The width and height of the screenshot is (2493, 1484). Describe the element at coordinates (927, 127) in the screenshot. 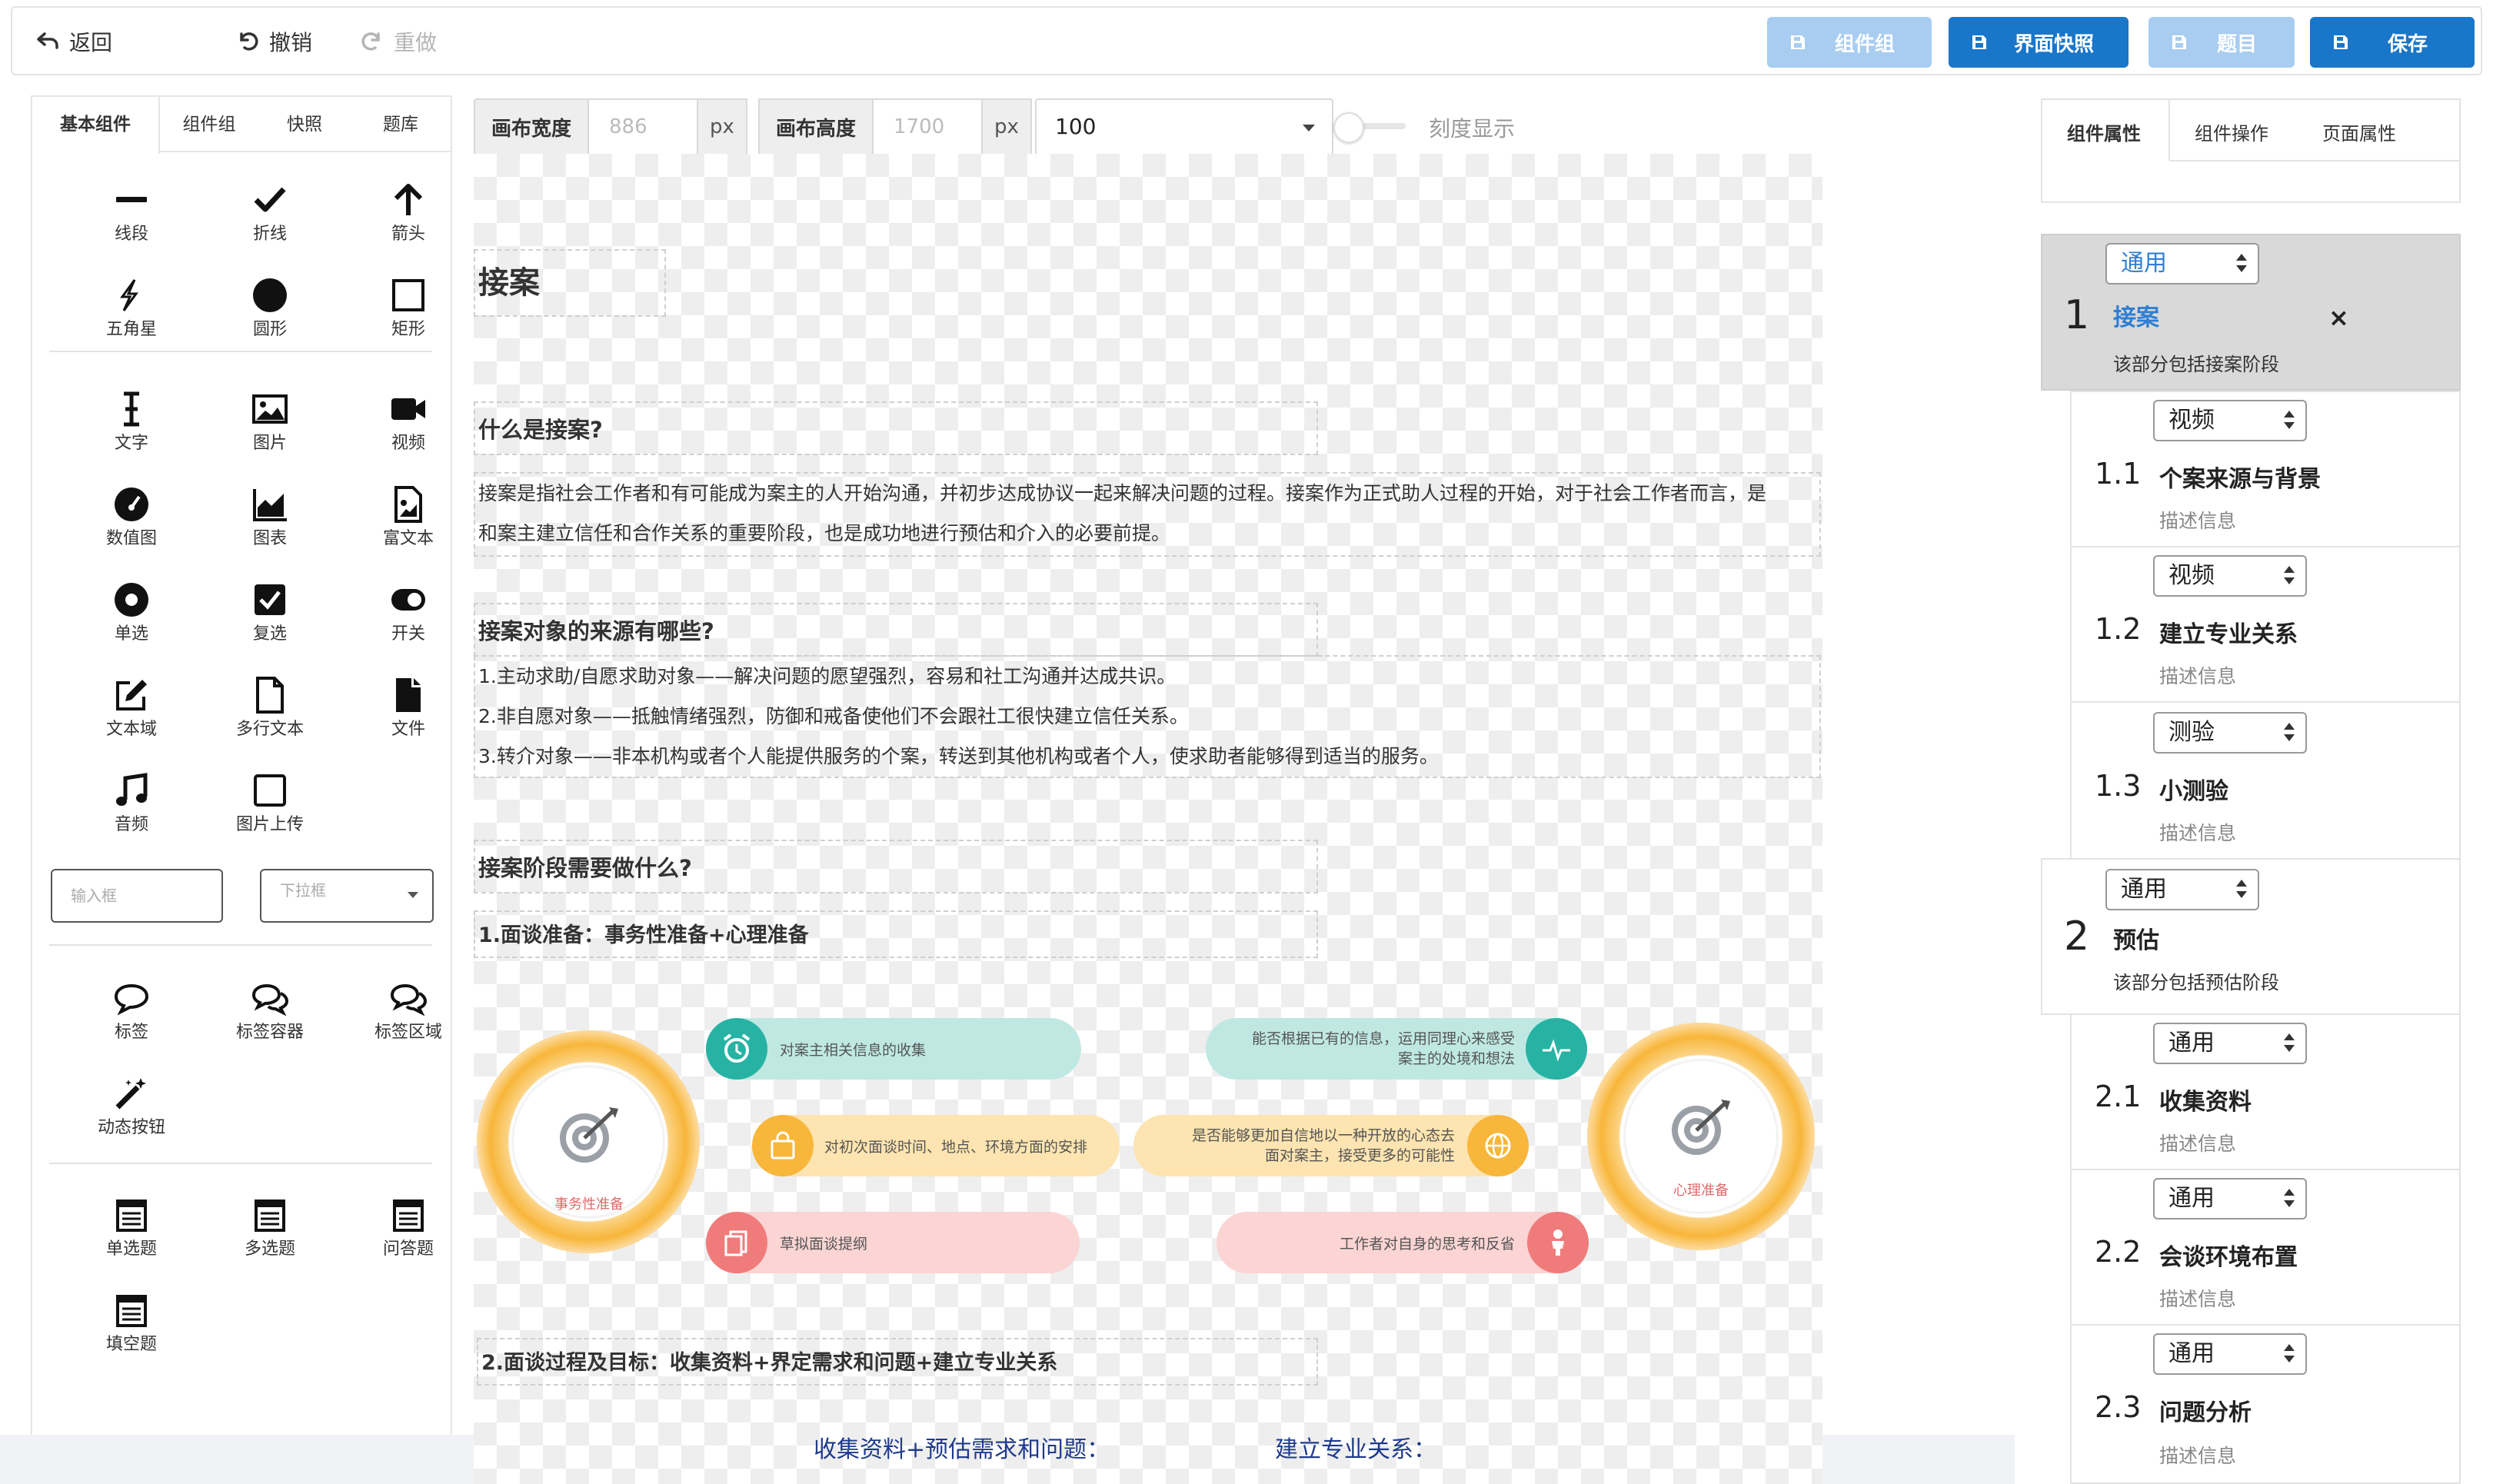

I see `canvas-height-input: 1700` at that location.